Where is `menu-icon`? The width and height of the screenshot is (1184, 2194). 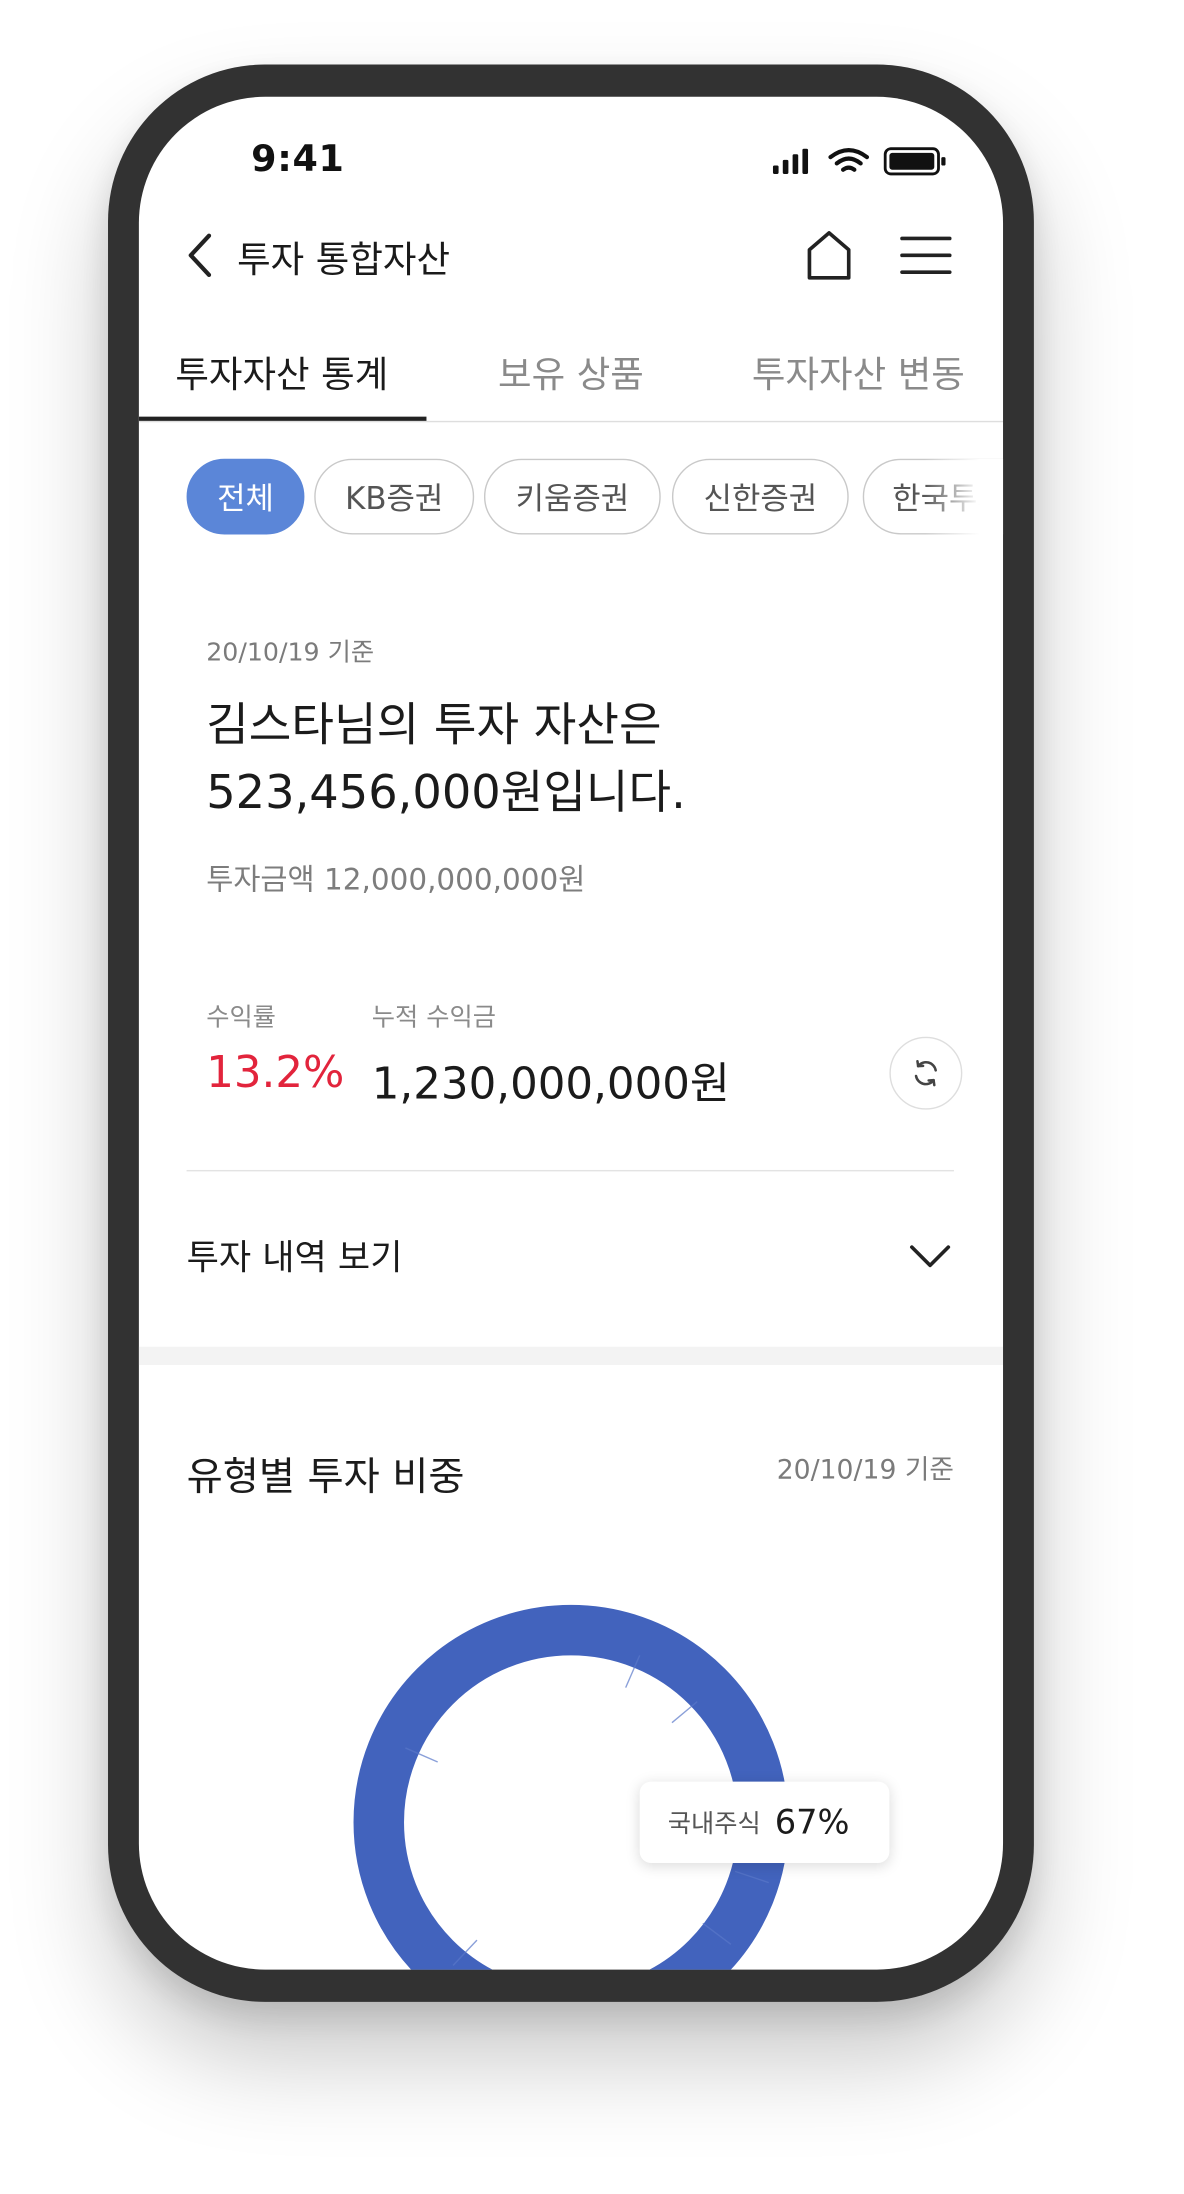
menu-icon is located at coordinates (926, 255).